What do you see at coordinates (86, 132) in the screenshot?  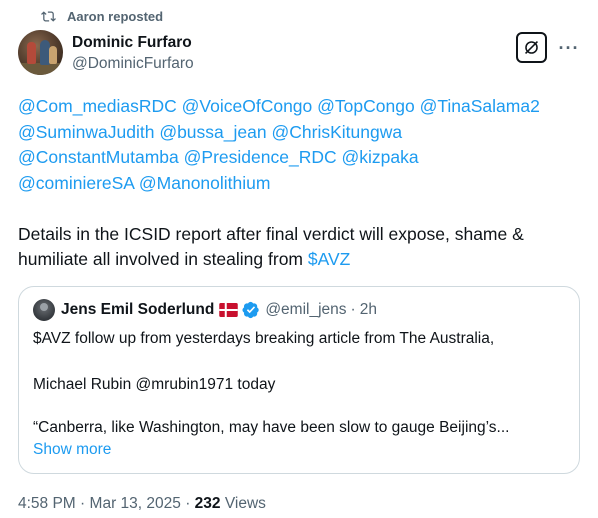 I see `mention-link: @SuminwaJudith` at bounding box center [86, 132].